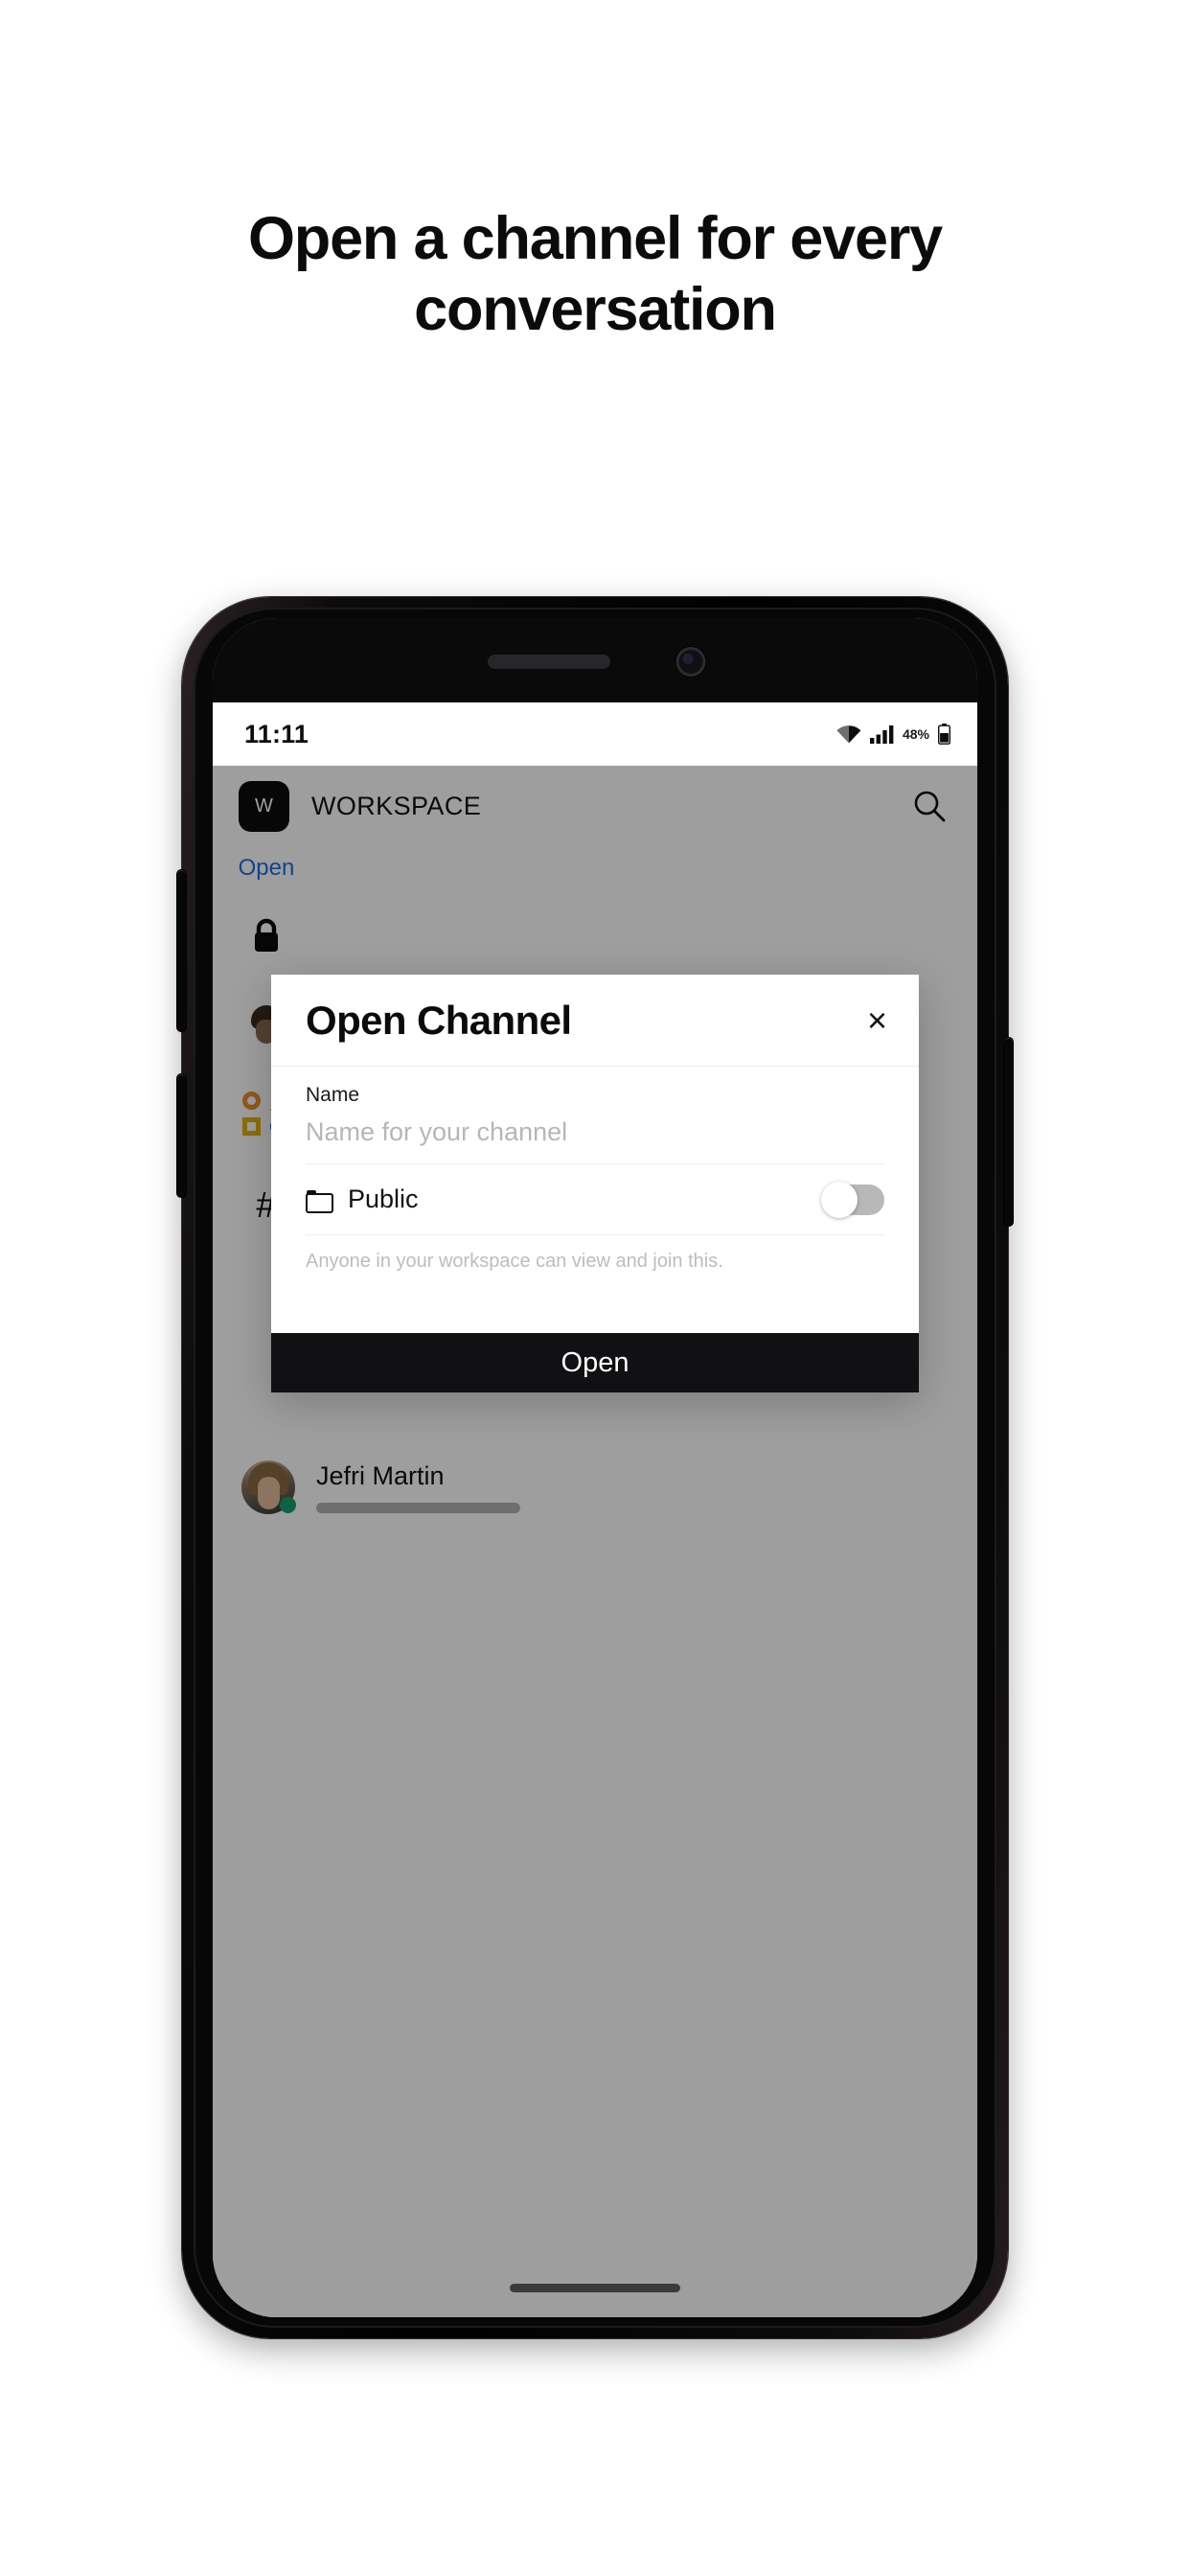 The image size is (1190, 2576). What do you see at coordinates (383, 1198) in the screenshot?
I see `visibility-label: Public` at bounding box center [383, 1198].